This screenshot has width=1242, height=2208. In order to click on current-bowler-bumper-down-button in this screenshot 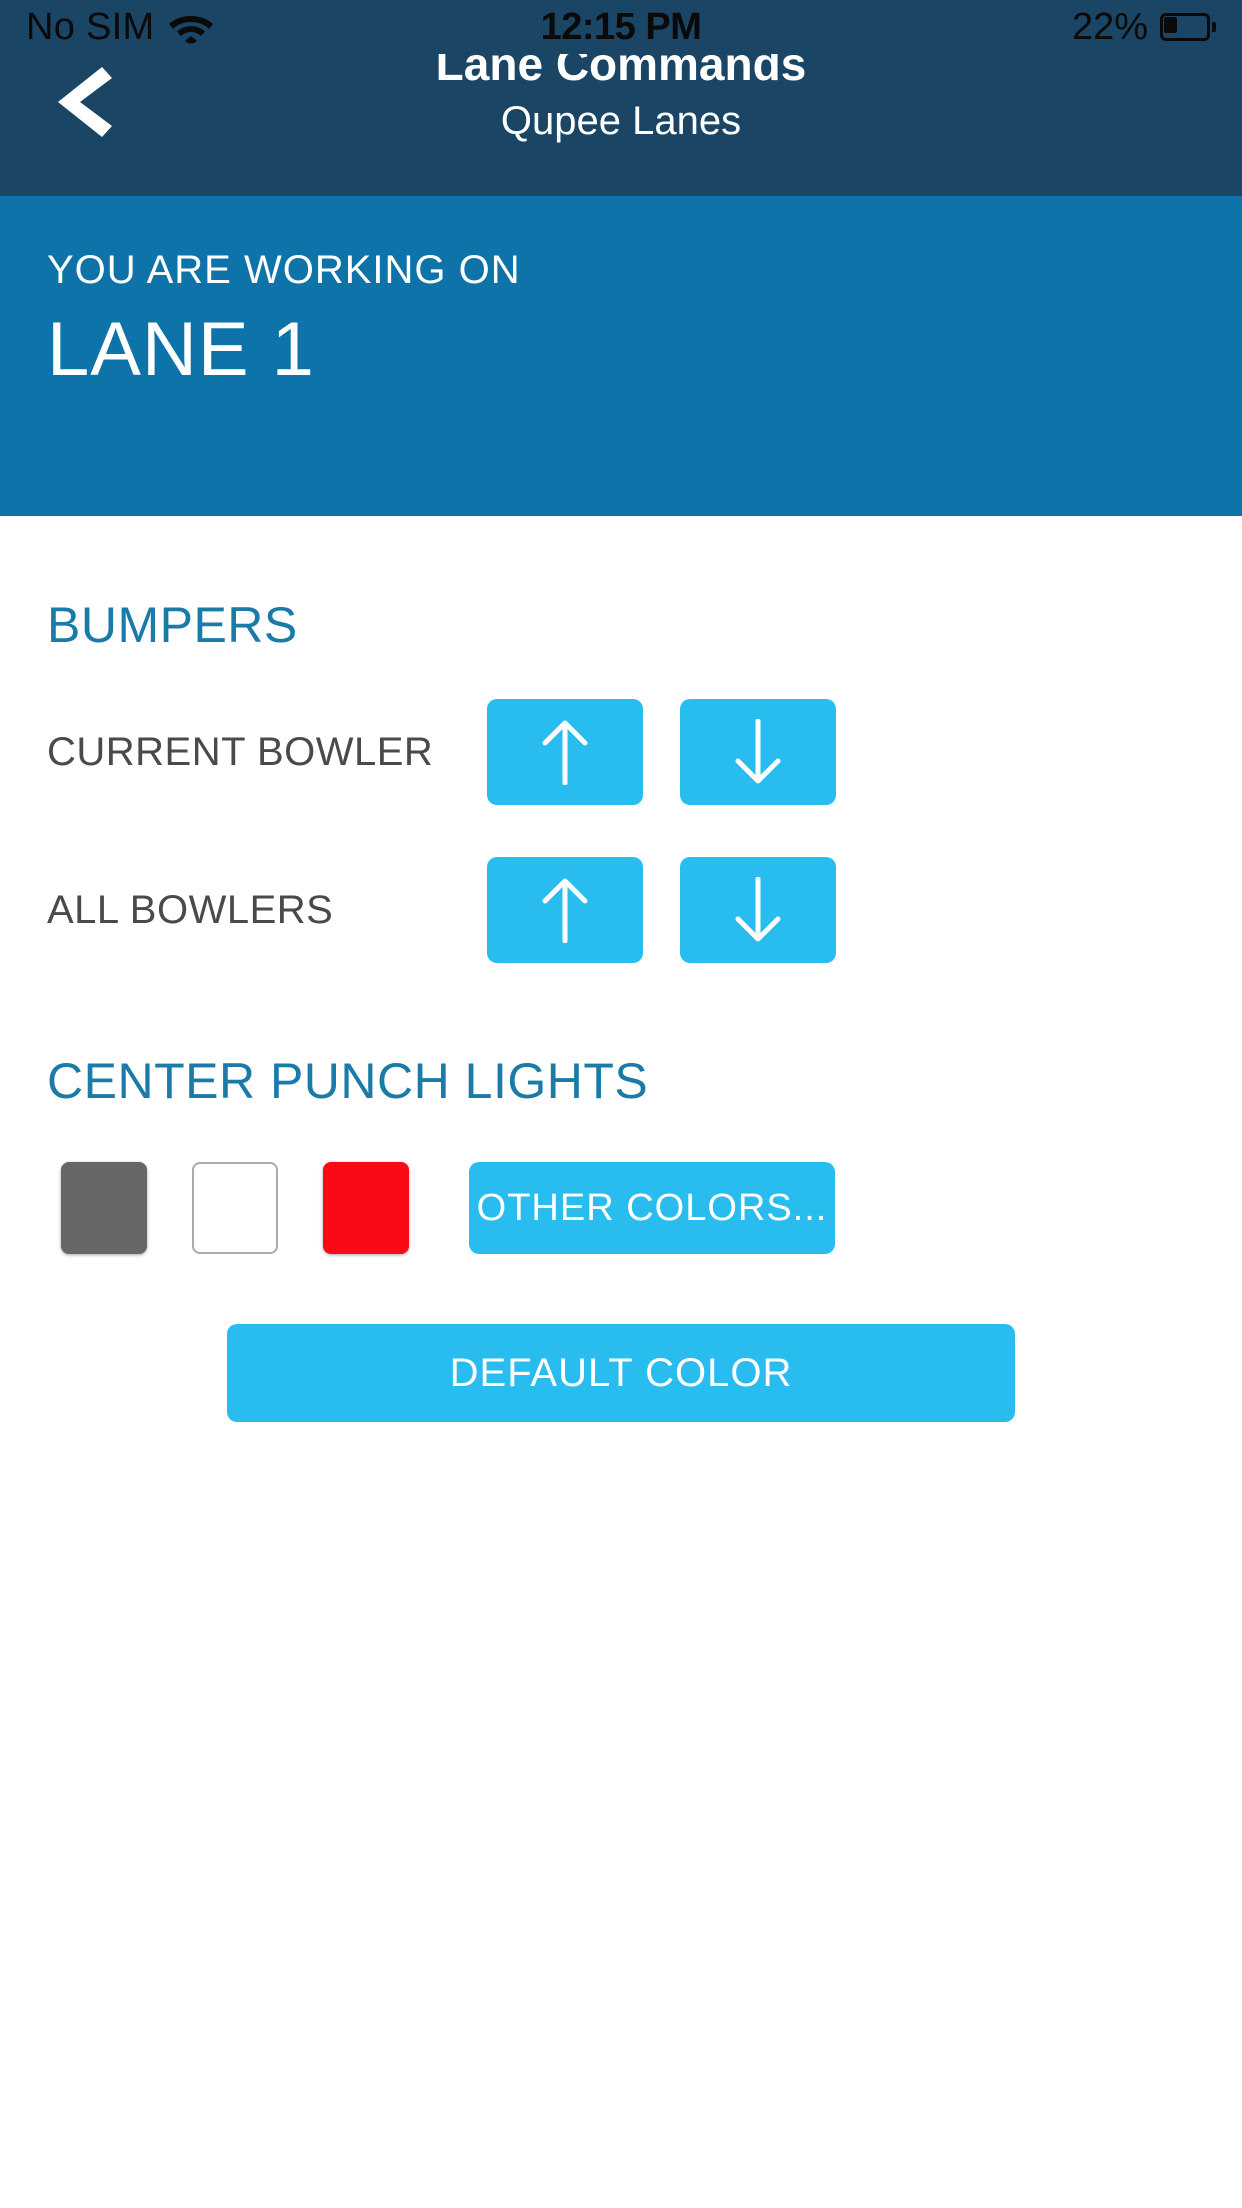, I will do `click(758, 752)`.